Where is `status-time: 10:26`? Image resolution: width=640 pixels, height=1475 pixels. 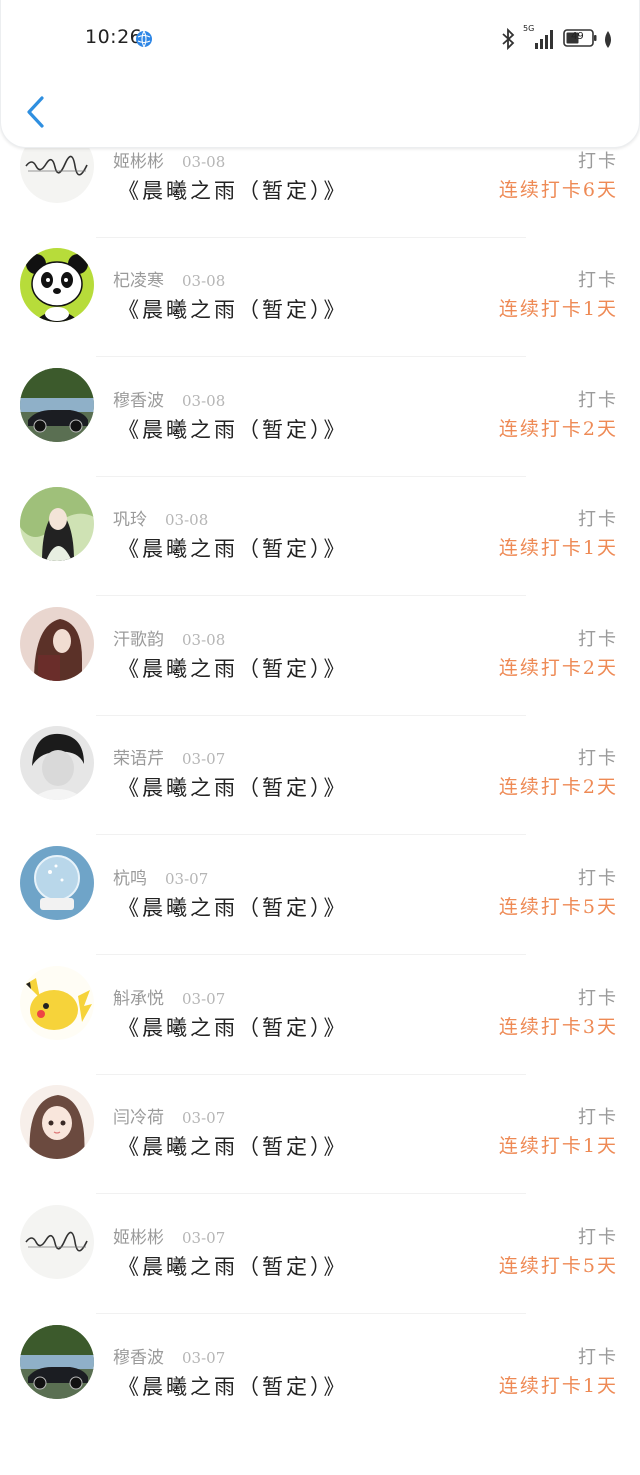
status-time: 10:26 is located at coordinates (114, 37).